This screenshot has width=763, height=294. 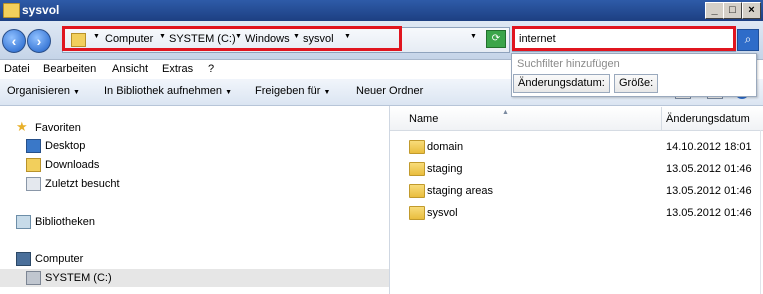 What do you see at coordinates (505, 112) in the screenshot?
I see `sort-ascending-icon: ▲` at bounding box center [505, 112].